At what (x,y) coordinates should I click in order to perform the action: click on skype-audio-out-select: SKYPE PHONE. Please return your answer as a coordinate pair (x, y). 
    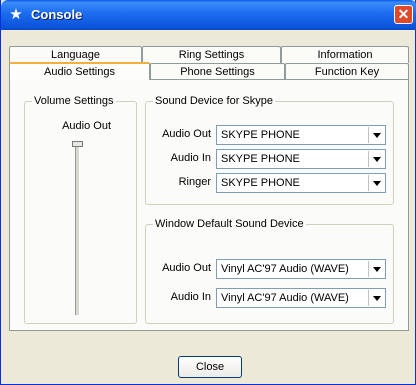
    Looking at the image, I should click on (301, 135).